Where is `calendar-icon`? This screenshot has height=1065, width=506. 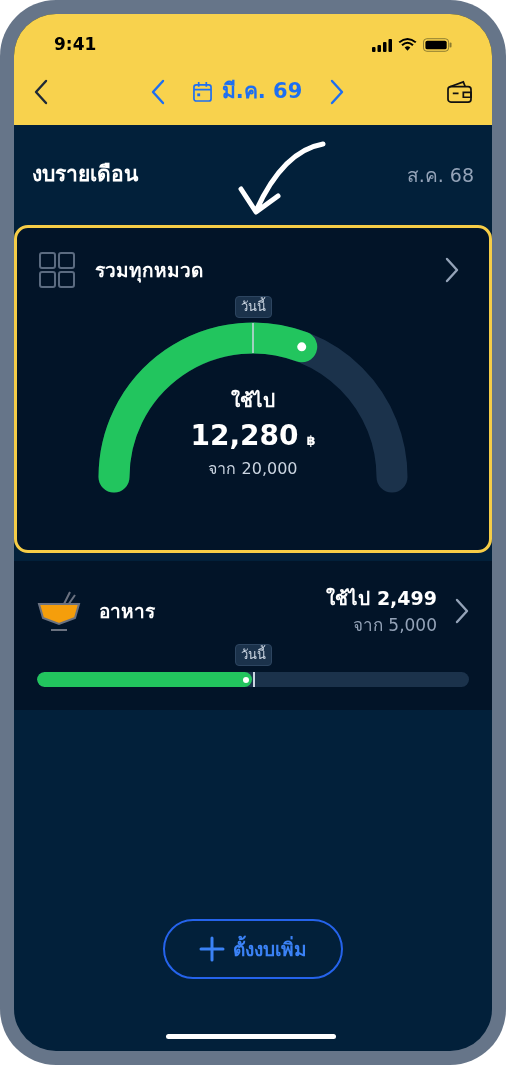 calendar-icon is located at coordinates (202, 91).